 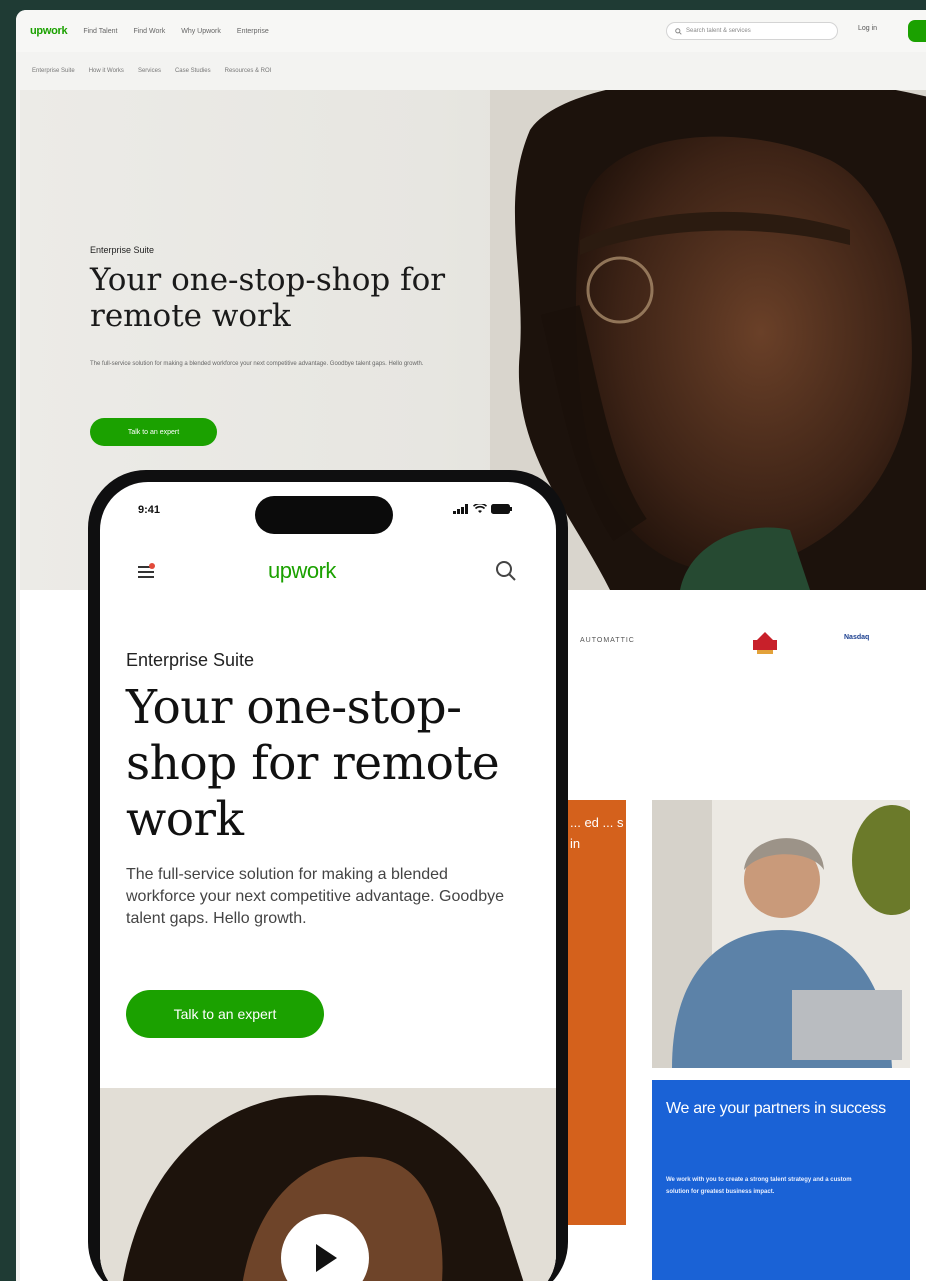 What do you see at coordinates (253, 31) in the screenshot?
I see `nav-enterprise: Enterprise` at bounding box center [253, 31].